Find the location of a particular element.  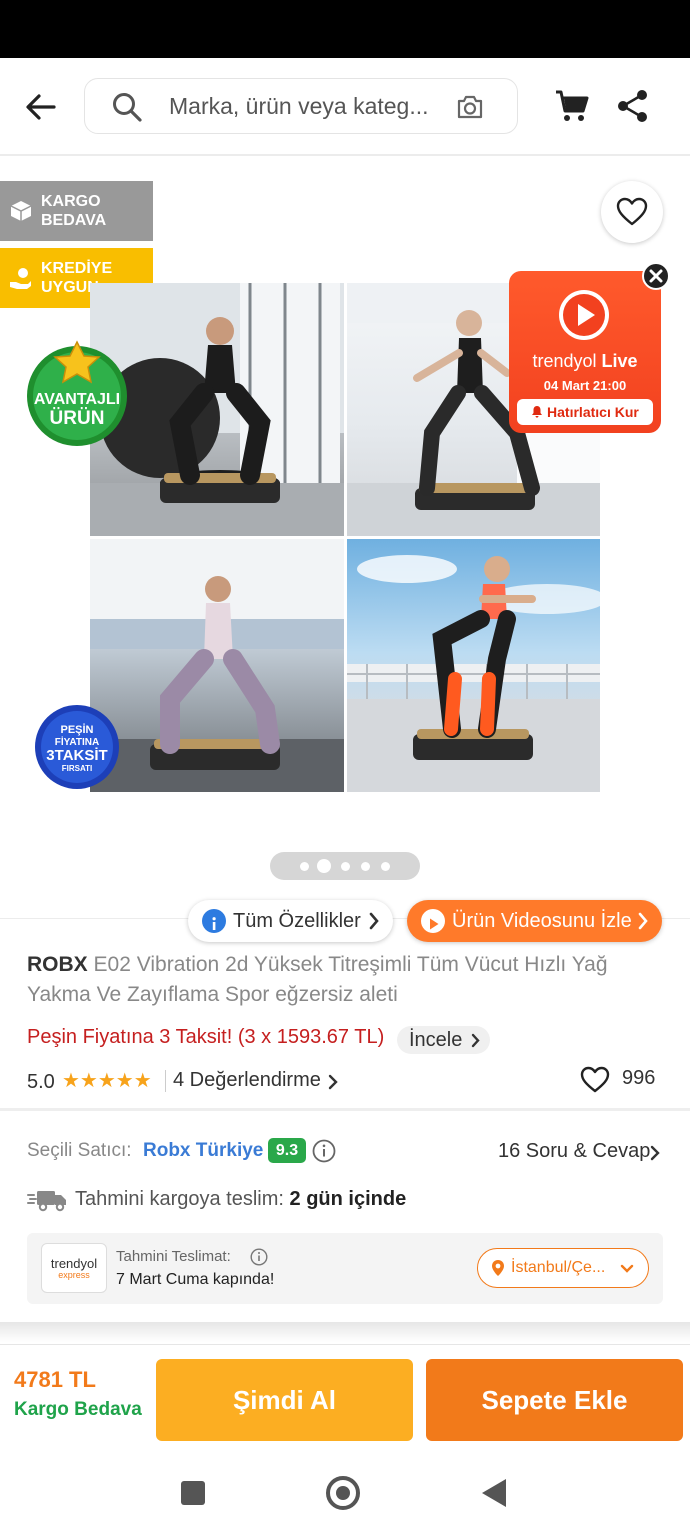

rating-stars: ★★★★★ is located at coordinates (107, 1081).